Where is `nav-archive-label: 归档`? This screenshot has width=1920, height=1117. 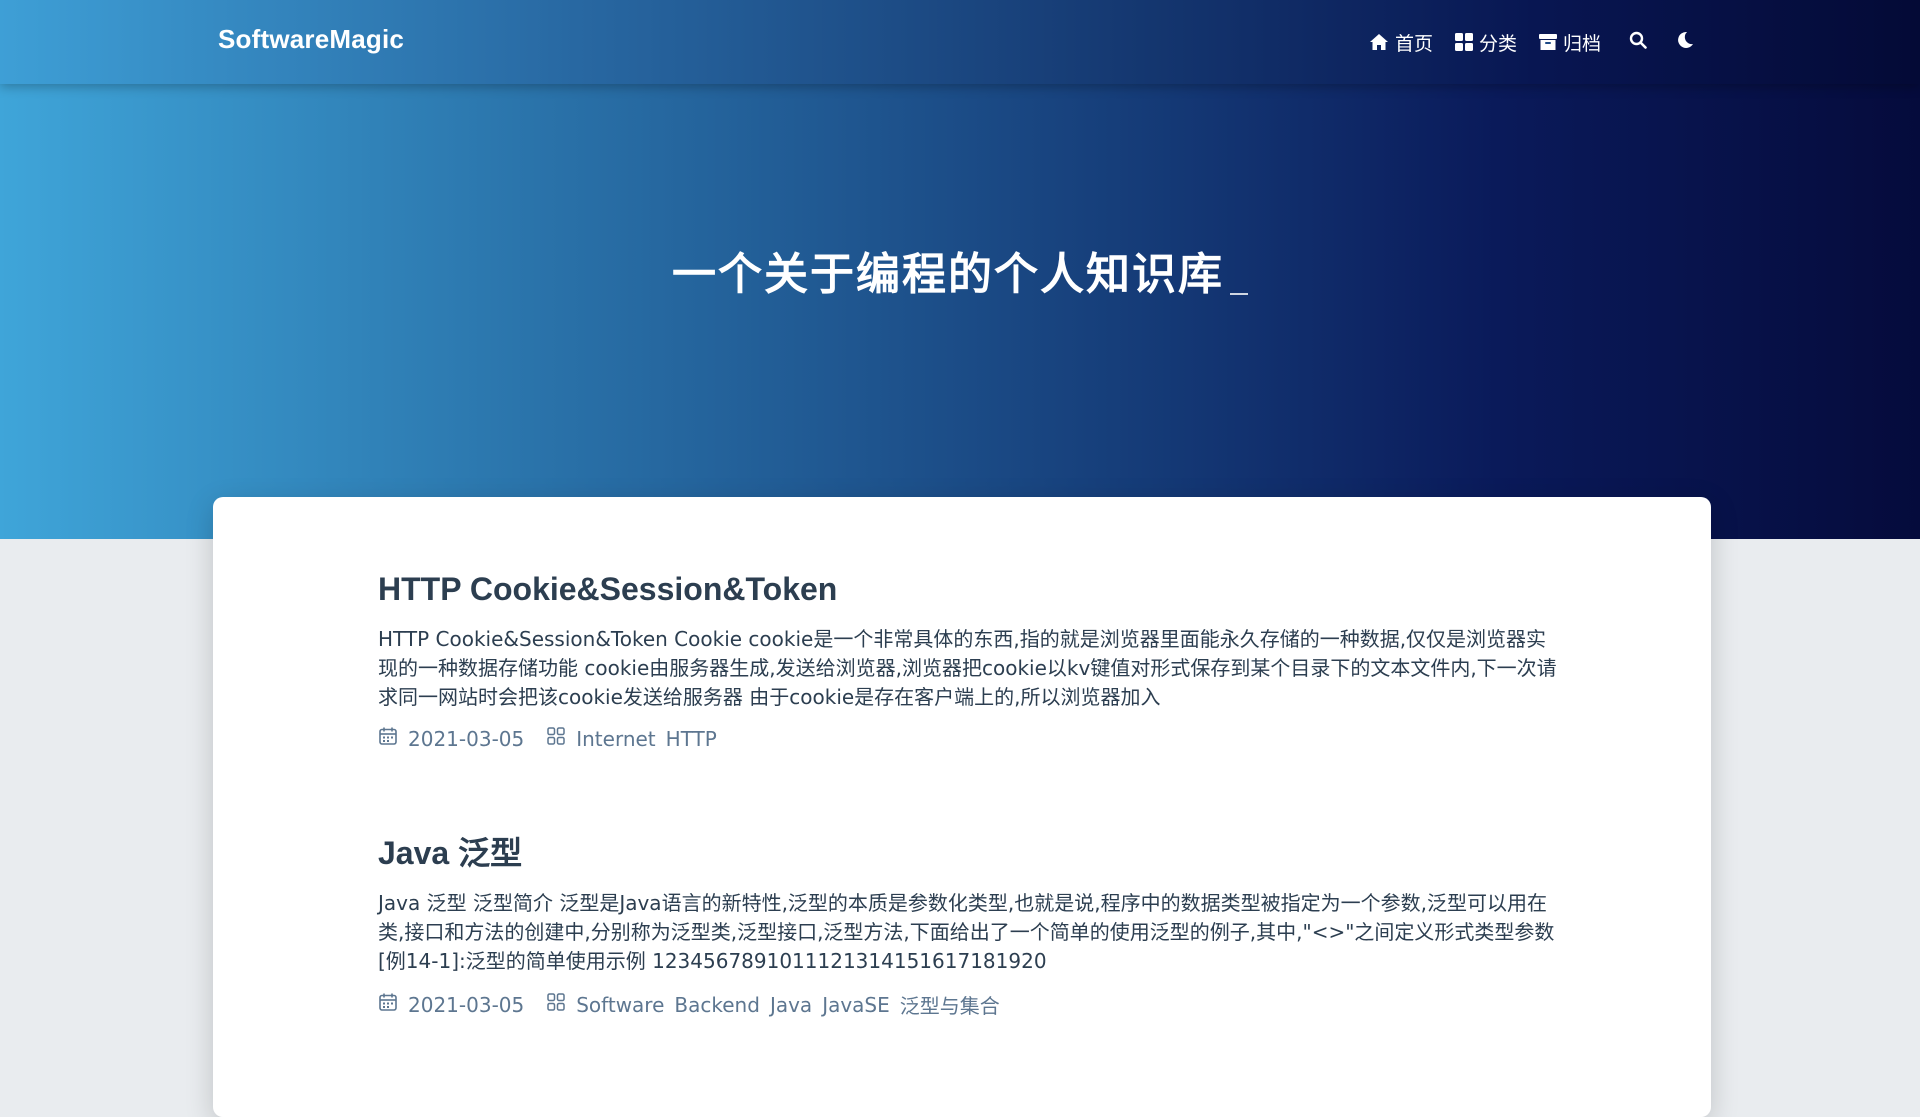
nav-archive-label: 归档 is located at coordinates (1581, 43).